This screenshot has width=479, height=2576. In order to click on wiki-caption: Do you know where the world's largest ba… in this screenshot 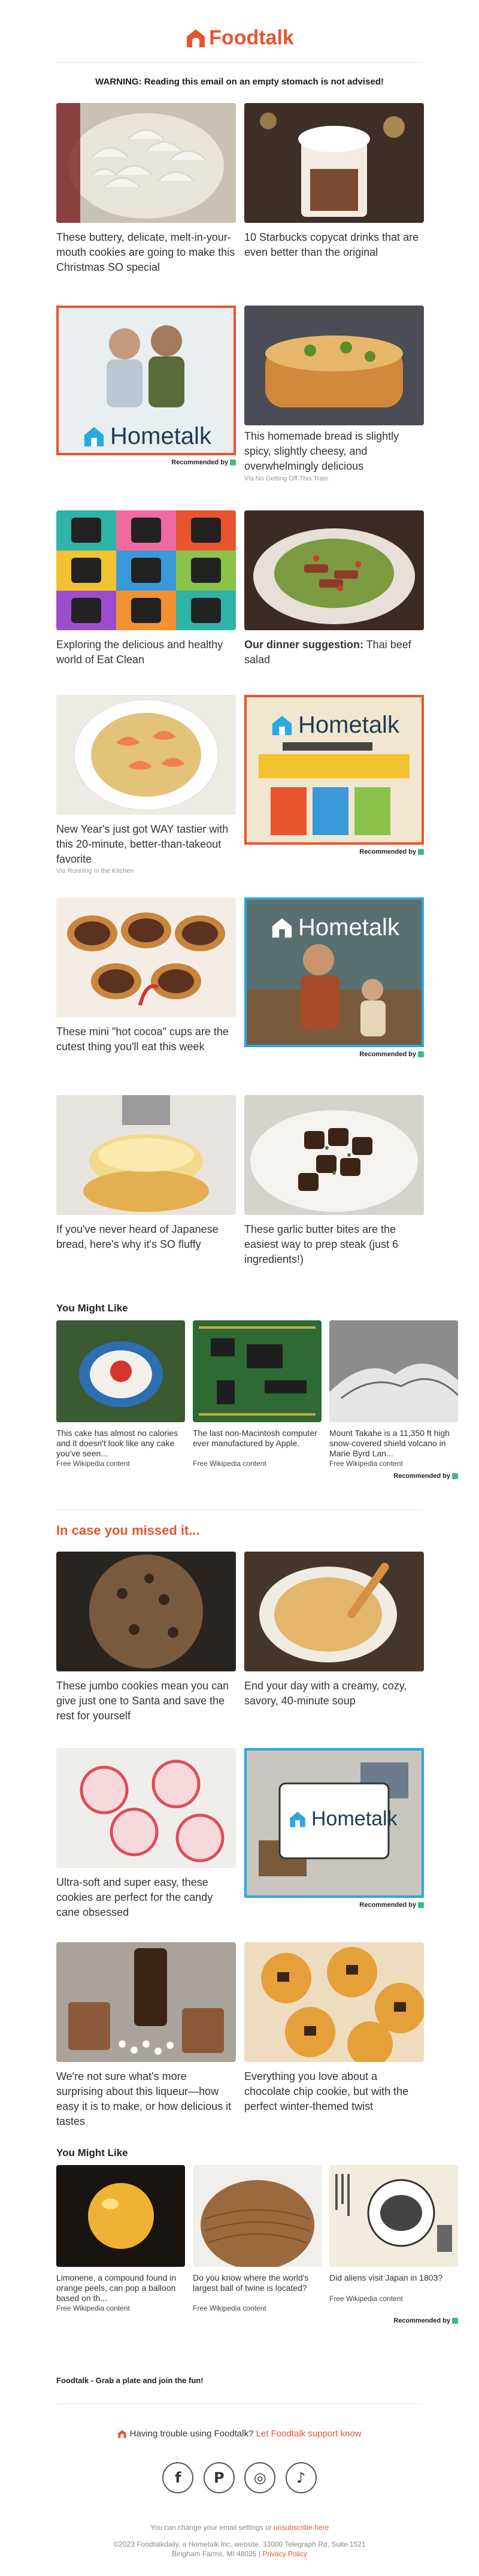, I will do `click(257, 2283)`.